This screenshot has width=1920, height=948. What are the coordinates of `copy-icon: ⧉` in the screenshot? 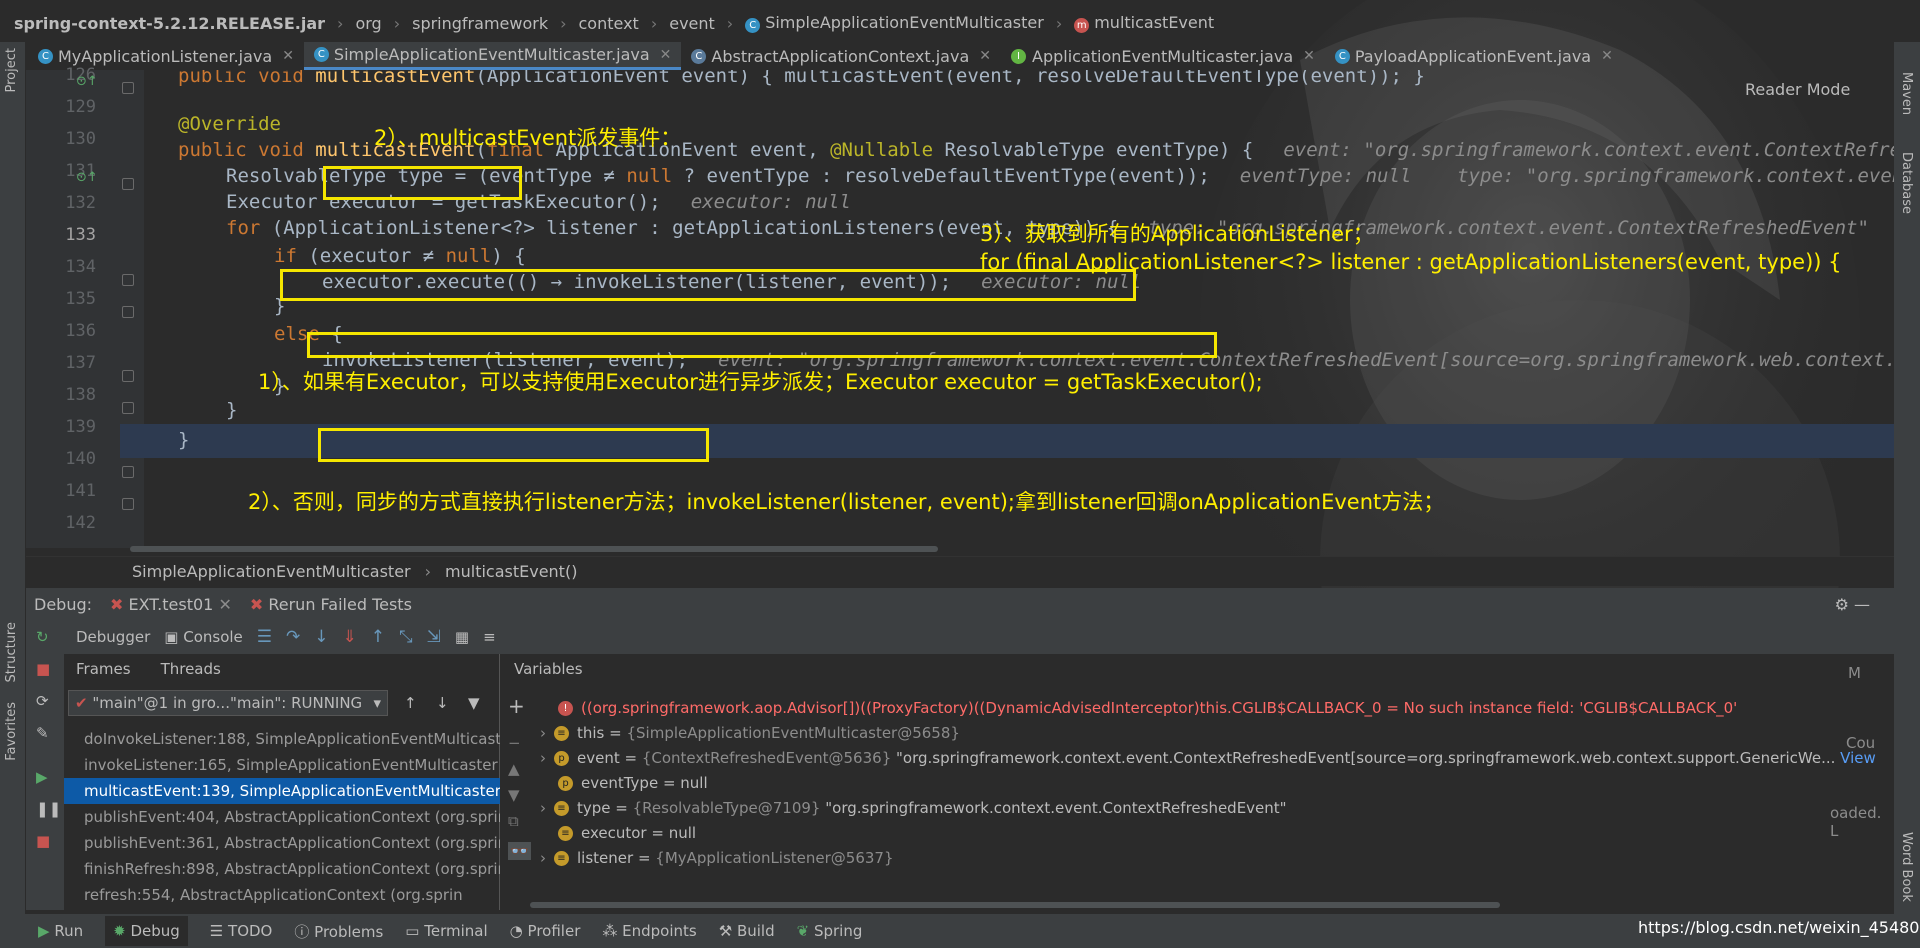 It's located at (513, 821).